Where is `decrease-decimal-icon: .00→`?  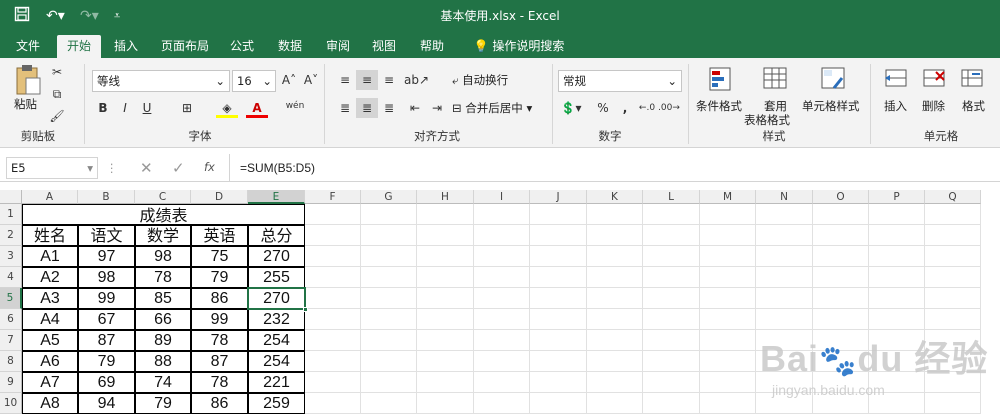
decrease-decimal-icon: .00→ is located at coordinates (669, 108).